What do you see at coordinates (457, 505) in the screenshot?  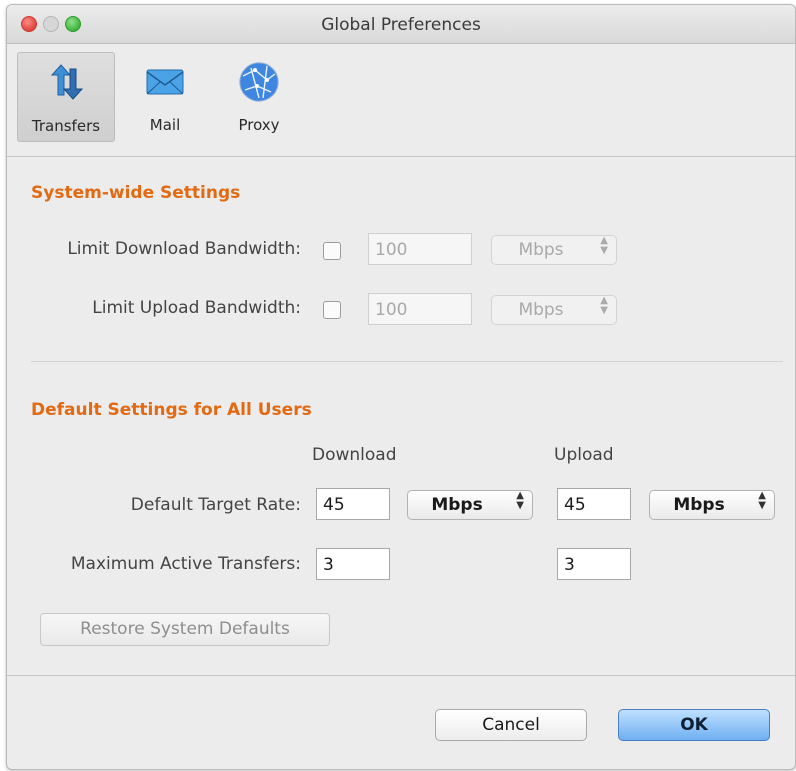 I see `download-rate-unit-value: Mbps` at bounding box center [457, 505].